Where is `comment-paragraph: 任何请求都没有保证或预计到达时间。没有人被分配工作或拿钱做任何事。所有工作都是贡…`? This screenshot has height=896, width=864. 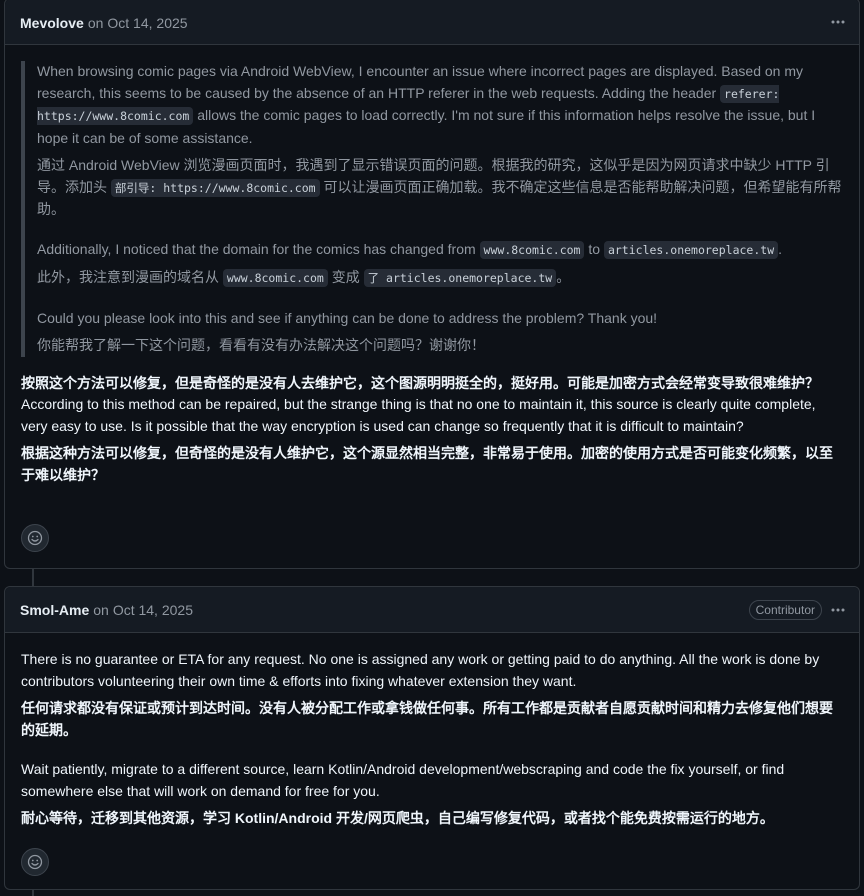 comment-paragraph: 任何请求都没有保证或预计到达时间。没有人被分配工作或拿钱做任何事。所有工作都是贡… is located at coordinates (427, 719).